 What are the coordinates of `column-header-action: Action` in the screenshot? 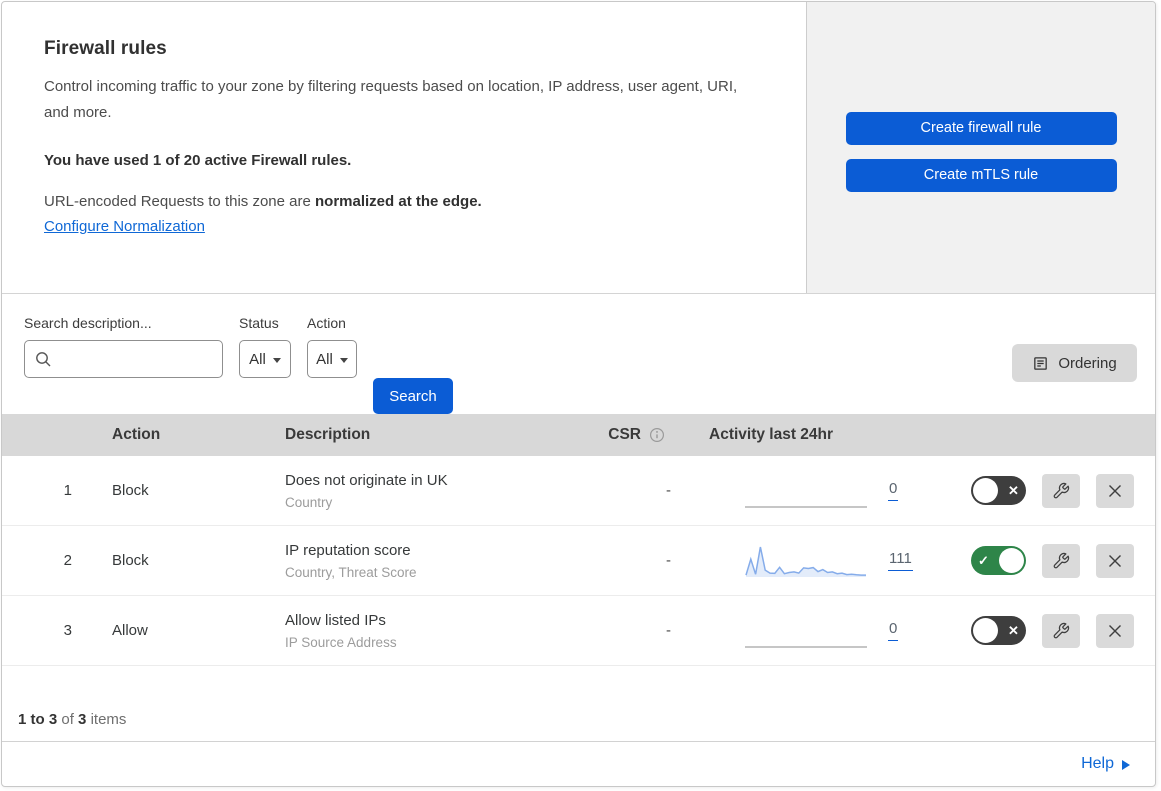 It's located at (136, 434).